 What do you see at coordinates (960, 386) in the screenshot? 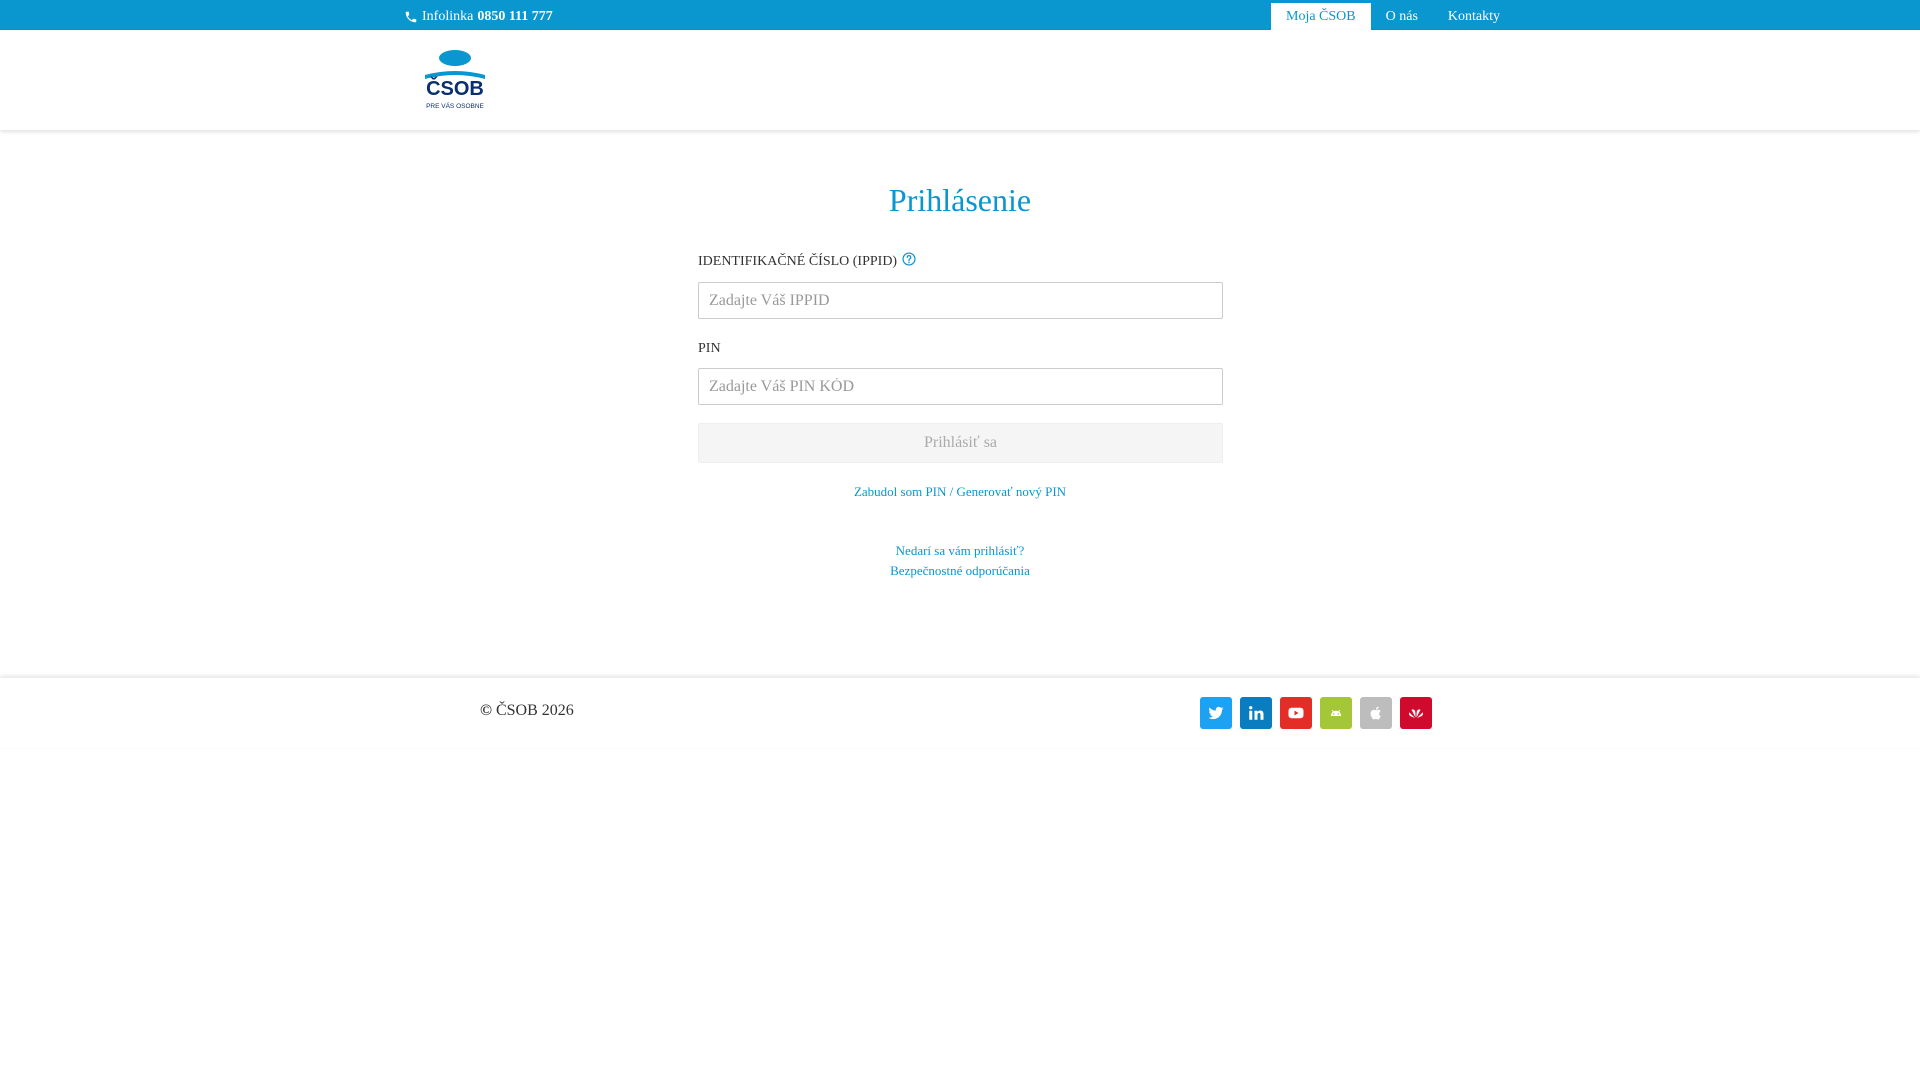
I see `pin-input` at bounding box center [960, 386].